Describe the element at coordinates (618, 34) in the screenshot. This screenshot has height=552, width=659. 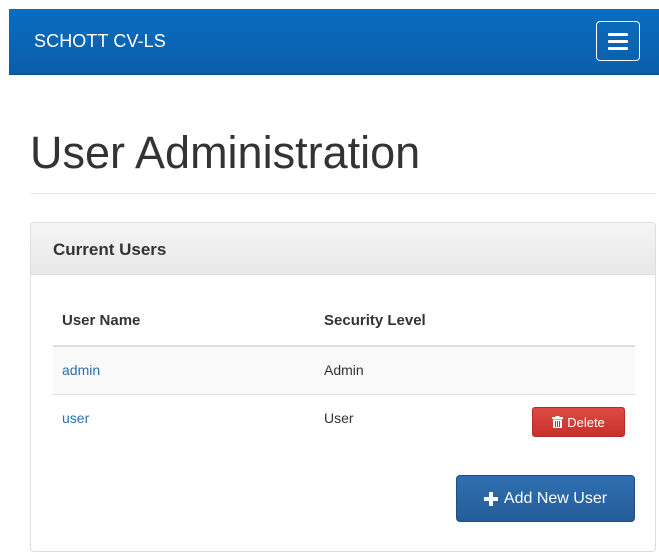
I see `hamburger-menu-icon` at that location.